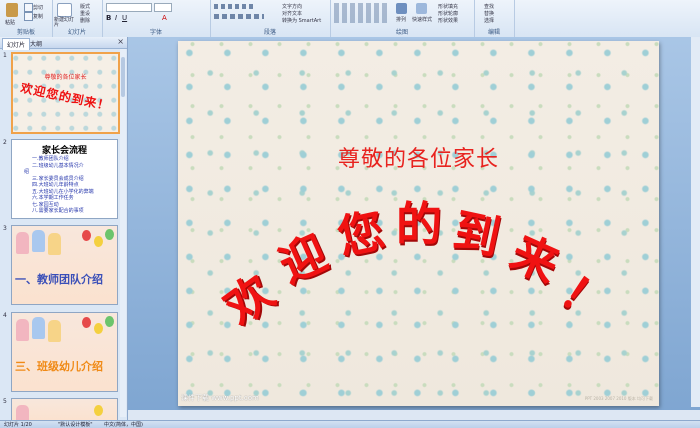 This screenshot has width=700, height=428. Describe the element at coordinates (303, 259) in the screenshot. I see `title-char: 迎` at that location.